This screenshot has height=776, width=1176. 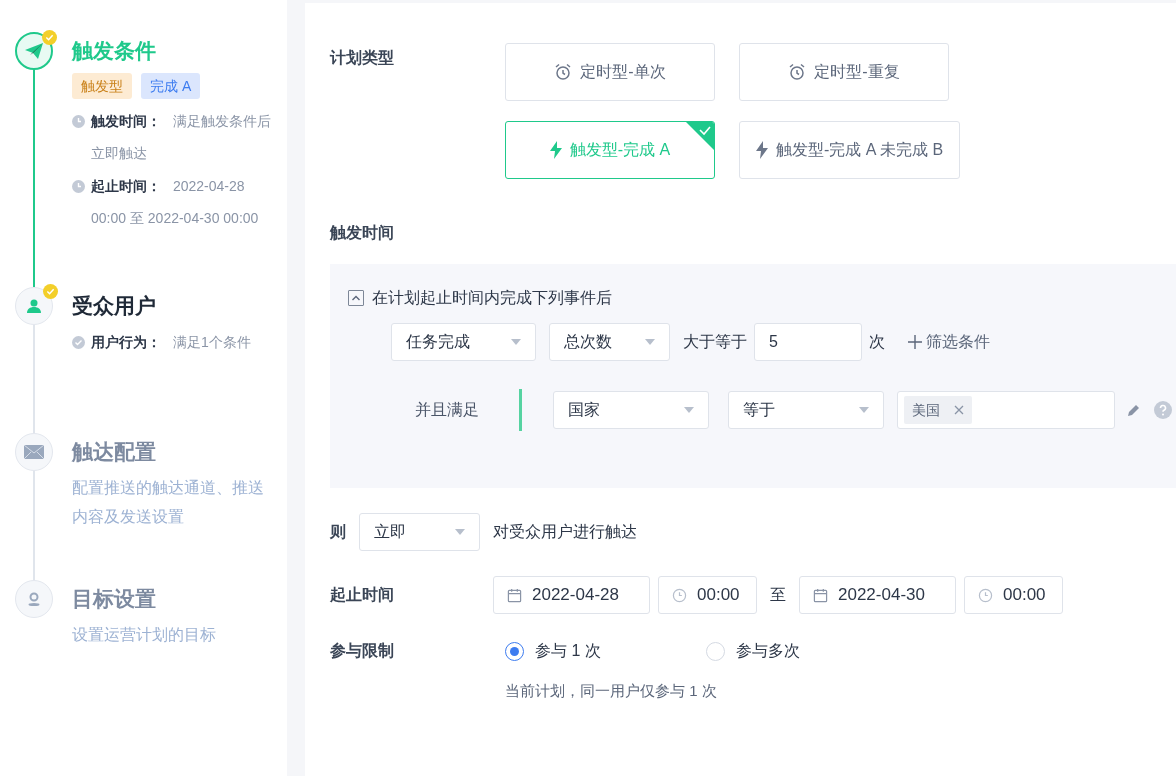 What do you see at coordinates (362, 57) in the screenshot?
I see `field-label: 计划类型` at bounding box center [362, 57].